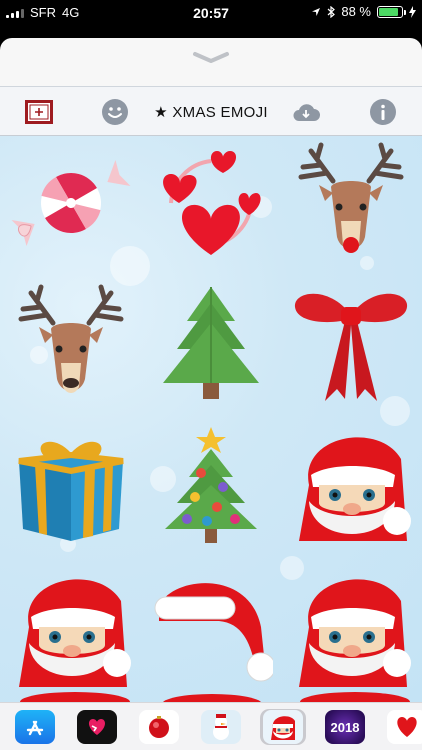  I want to click on charging-icon, so click(412, 11).